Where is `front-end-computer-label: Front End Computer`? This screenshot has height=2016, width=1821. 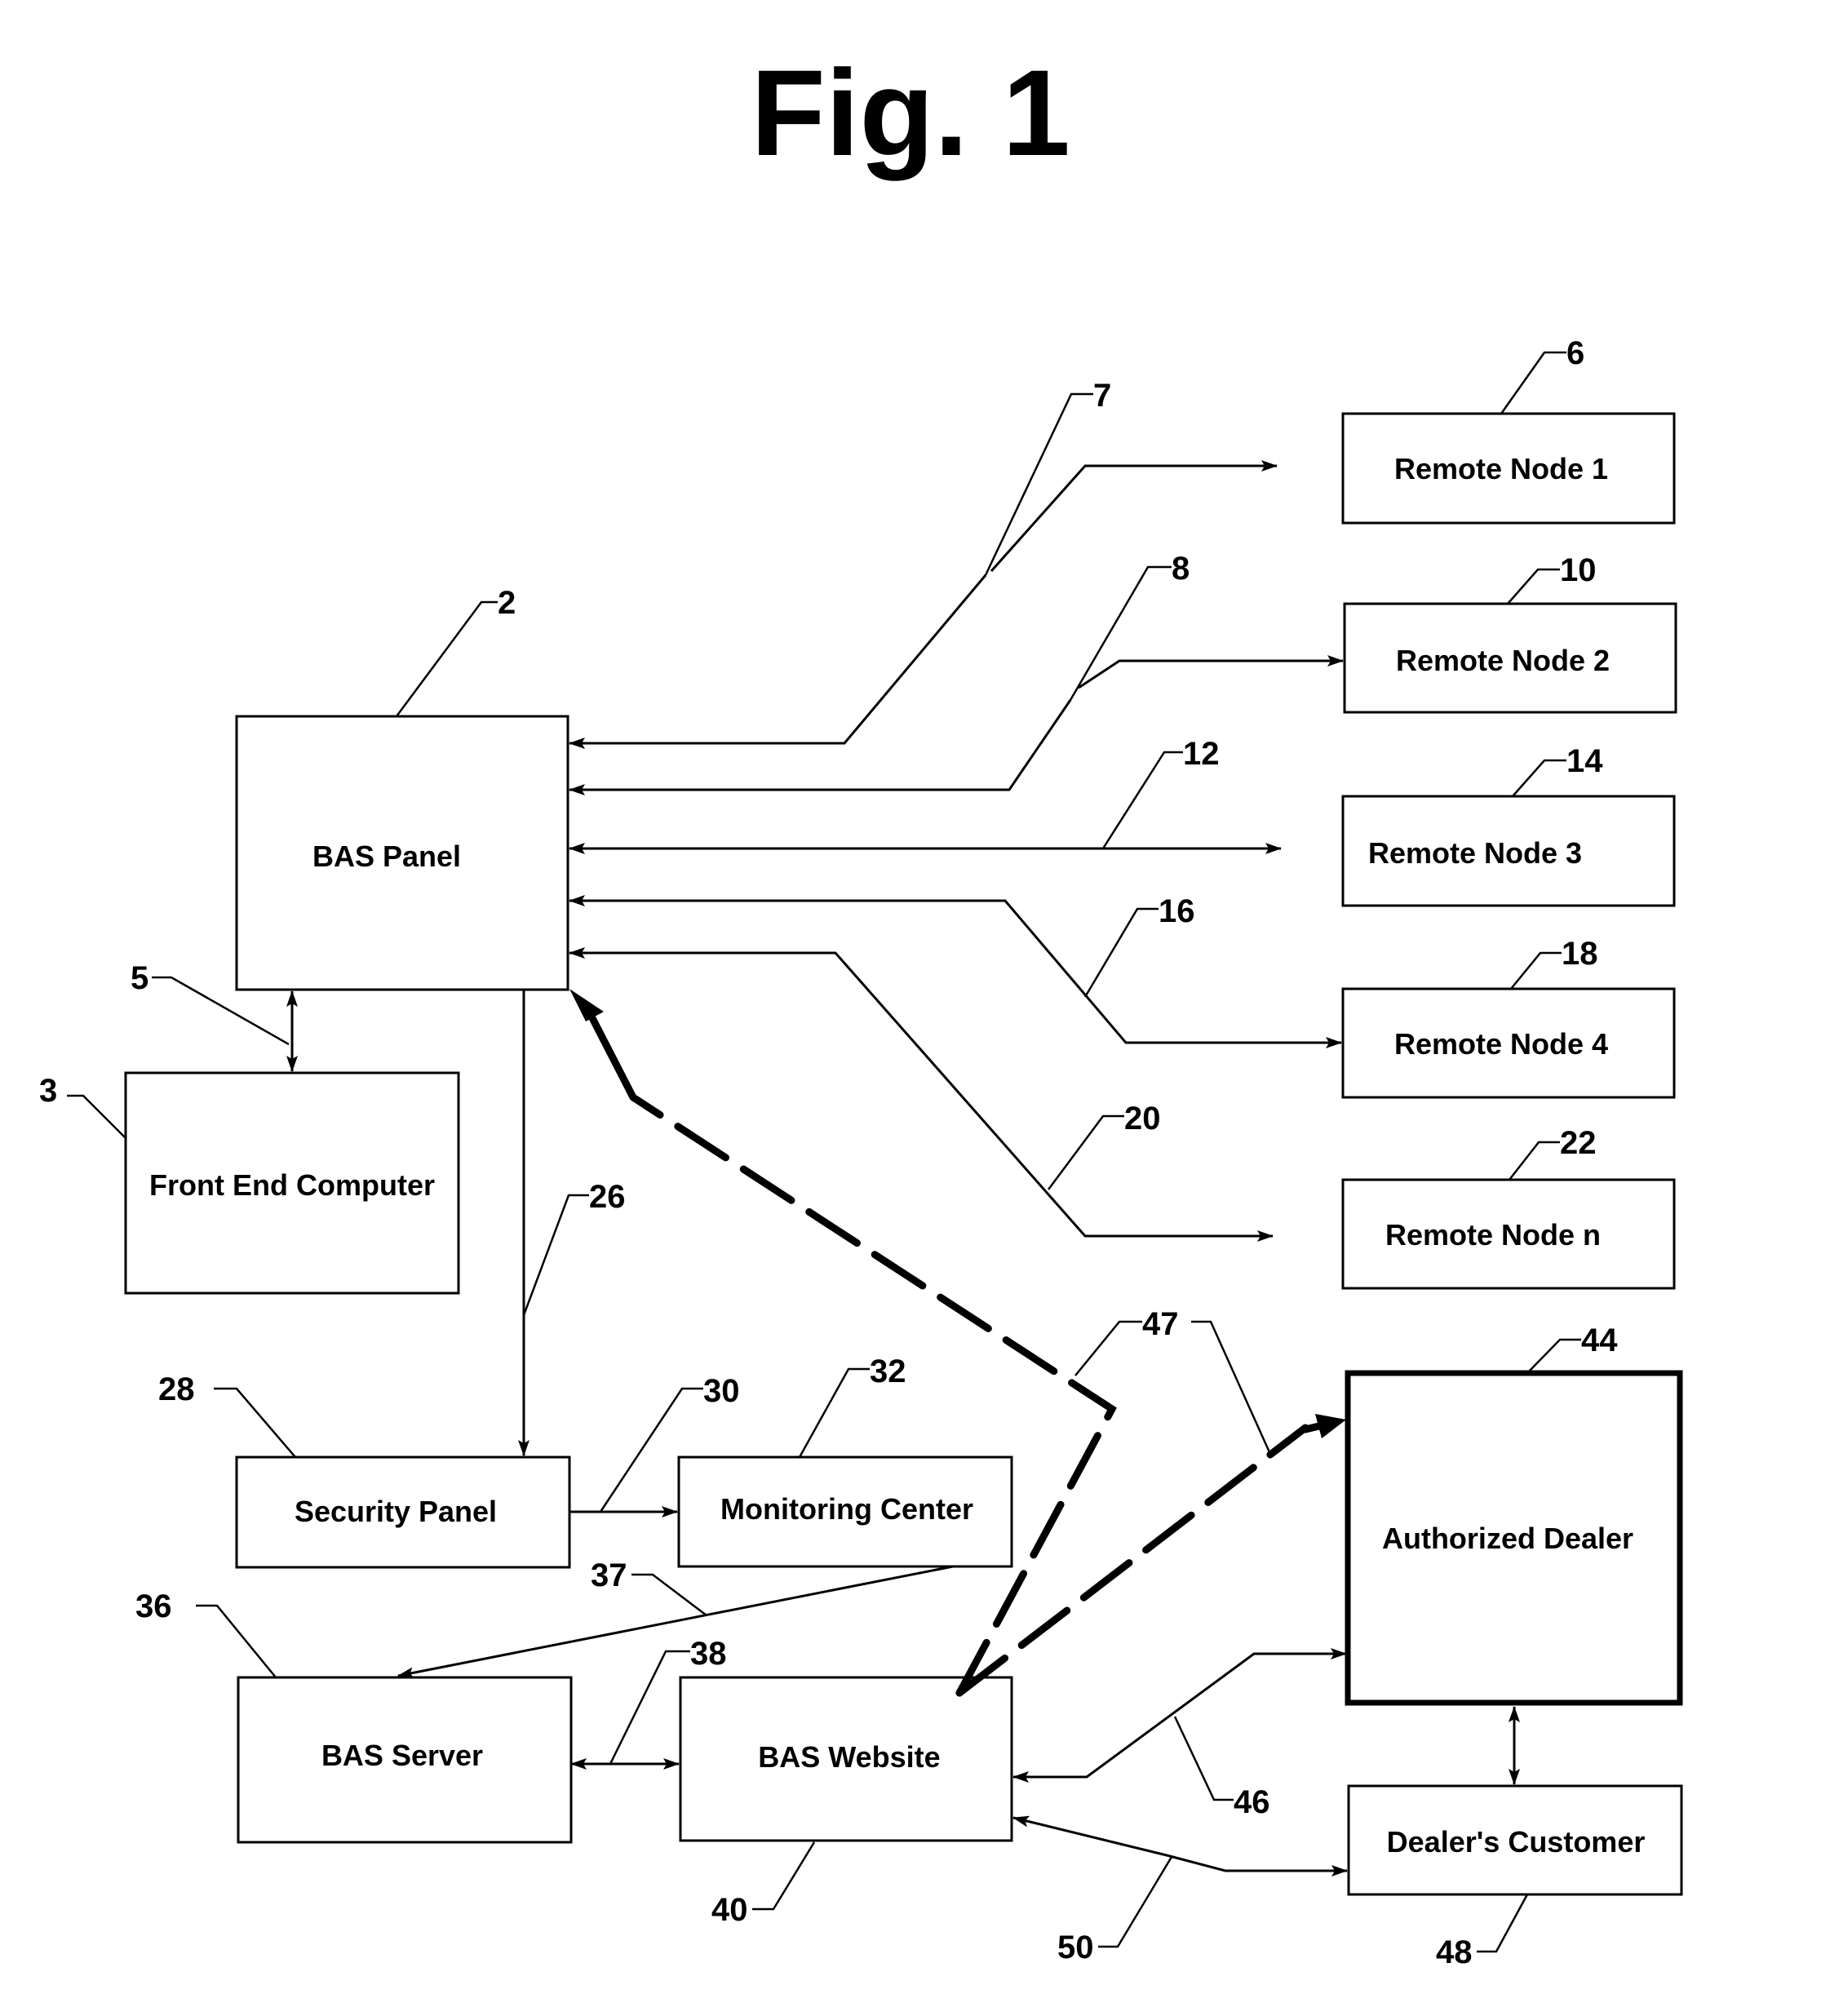
front-end-computer-label: Front End Computer is located at coordinates (292, 1185).